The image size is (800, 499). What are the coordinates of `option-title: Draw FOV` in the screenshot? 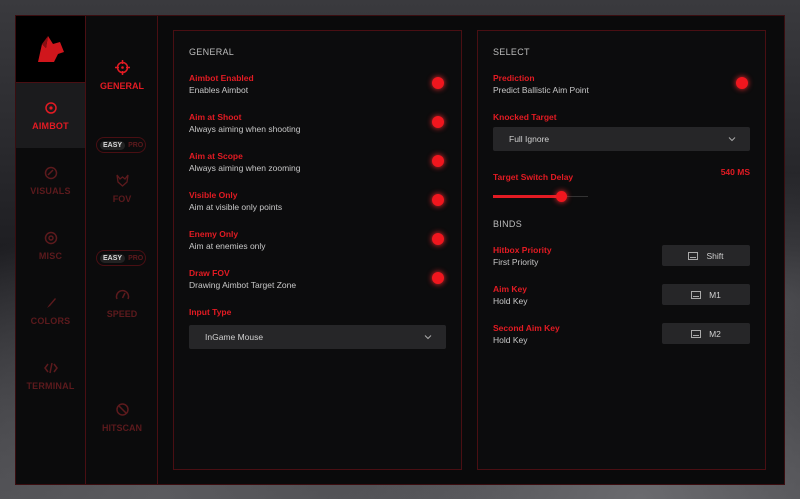 It's located at (209, 273).